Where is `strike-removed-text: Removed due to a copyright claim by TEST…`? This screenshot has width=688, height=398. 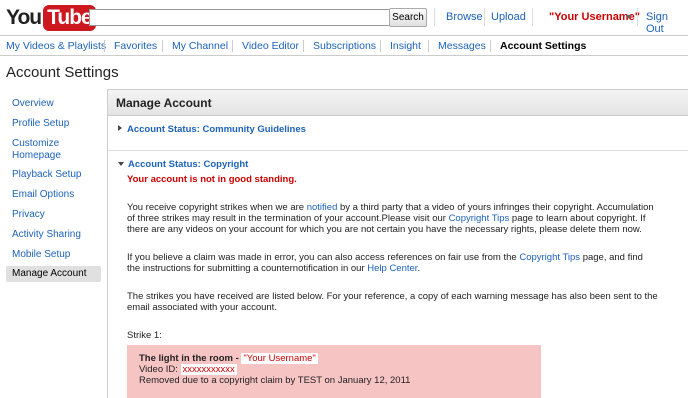 strike-removed-text: Removed due to a copyright claim by TEST… is located at coordinates (275, 380).